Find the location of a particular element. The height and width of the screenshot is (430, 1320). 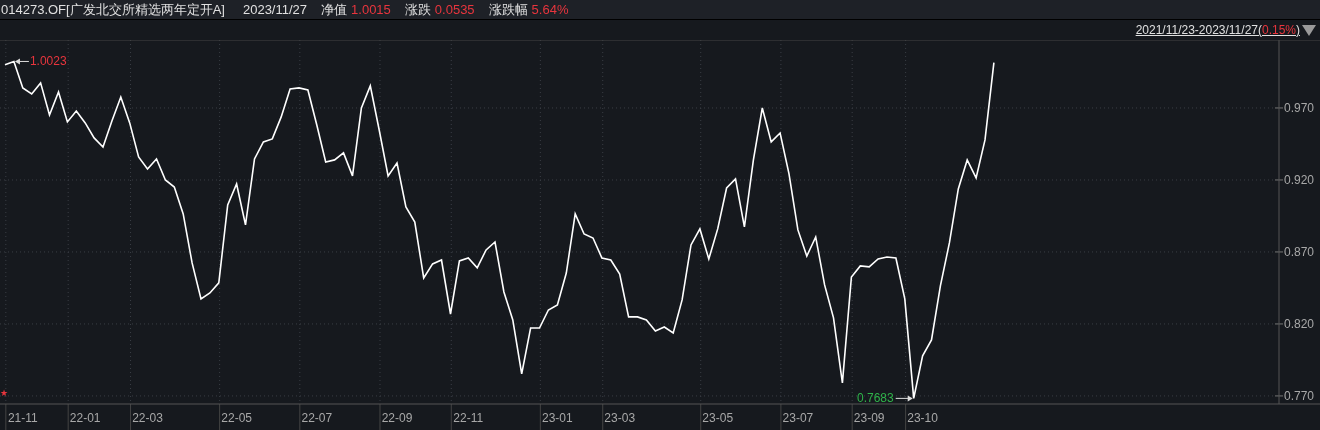

x-tick-label: 22-05 is located at coordinates (236, 418).